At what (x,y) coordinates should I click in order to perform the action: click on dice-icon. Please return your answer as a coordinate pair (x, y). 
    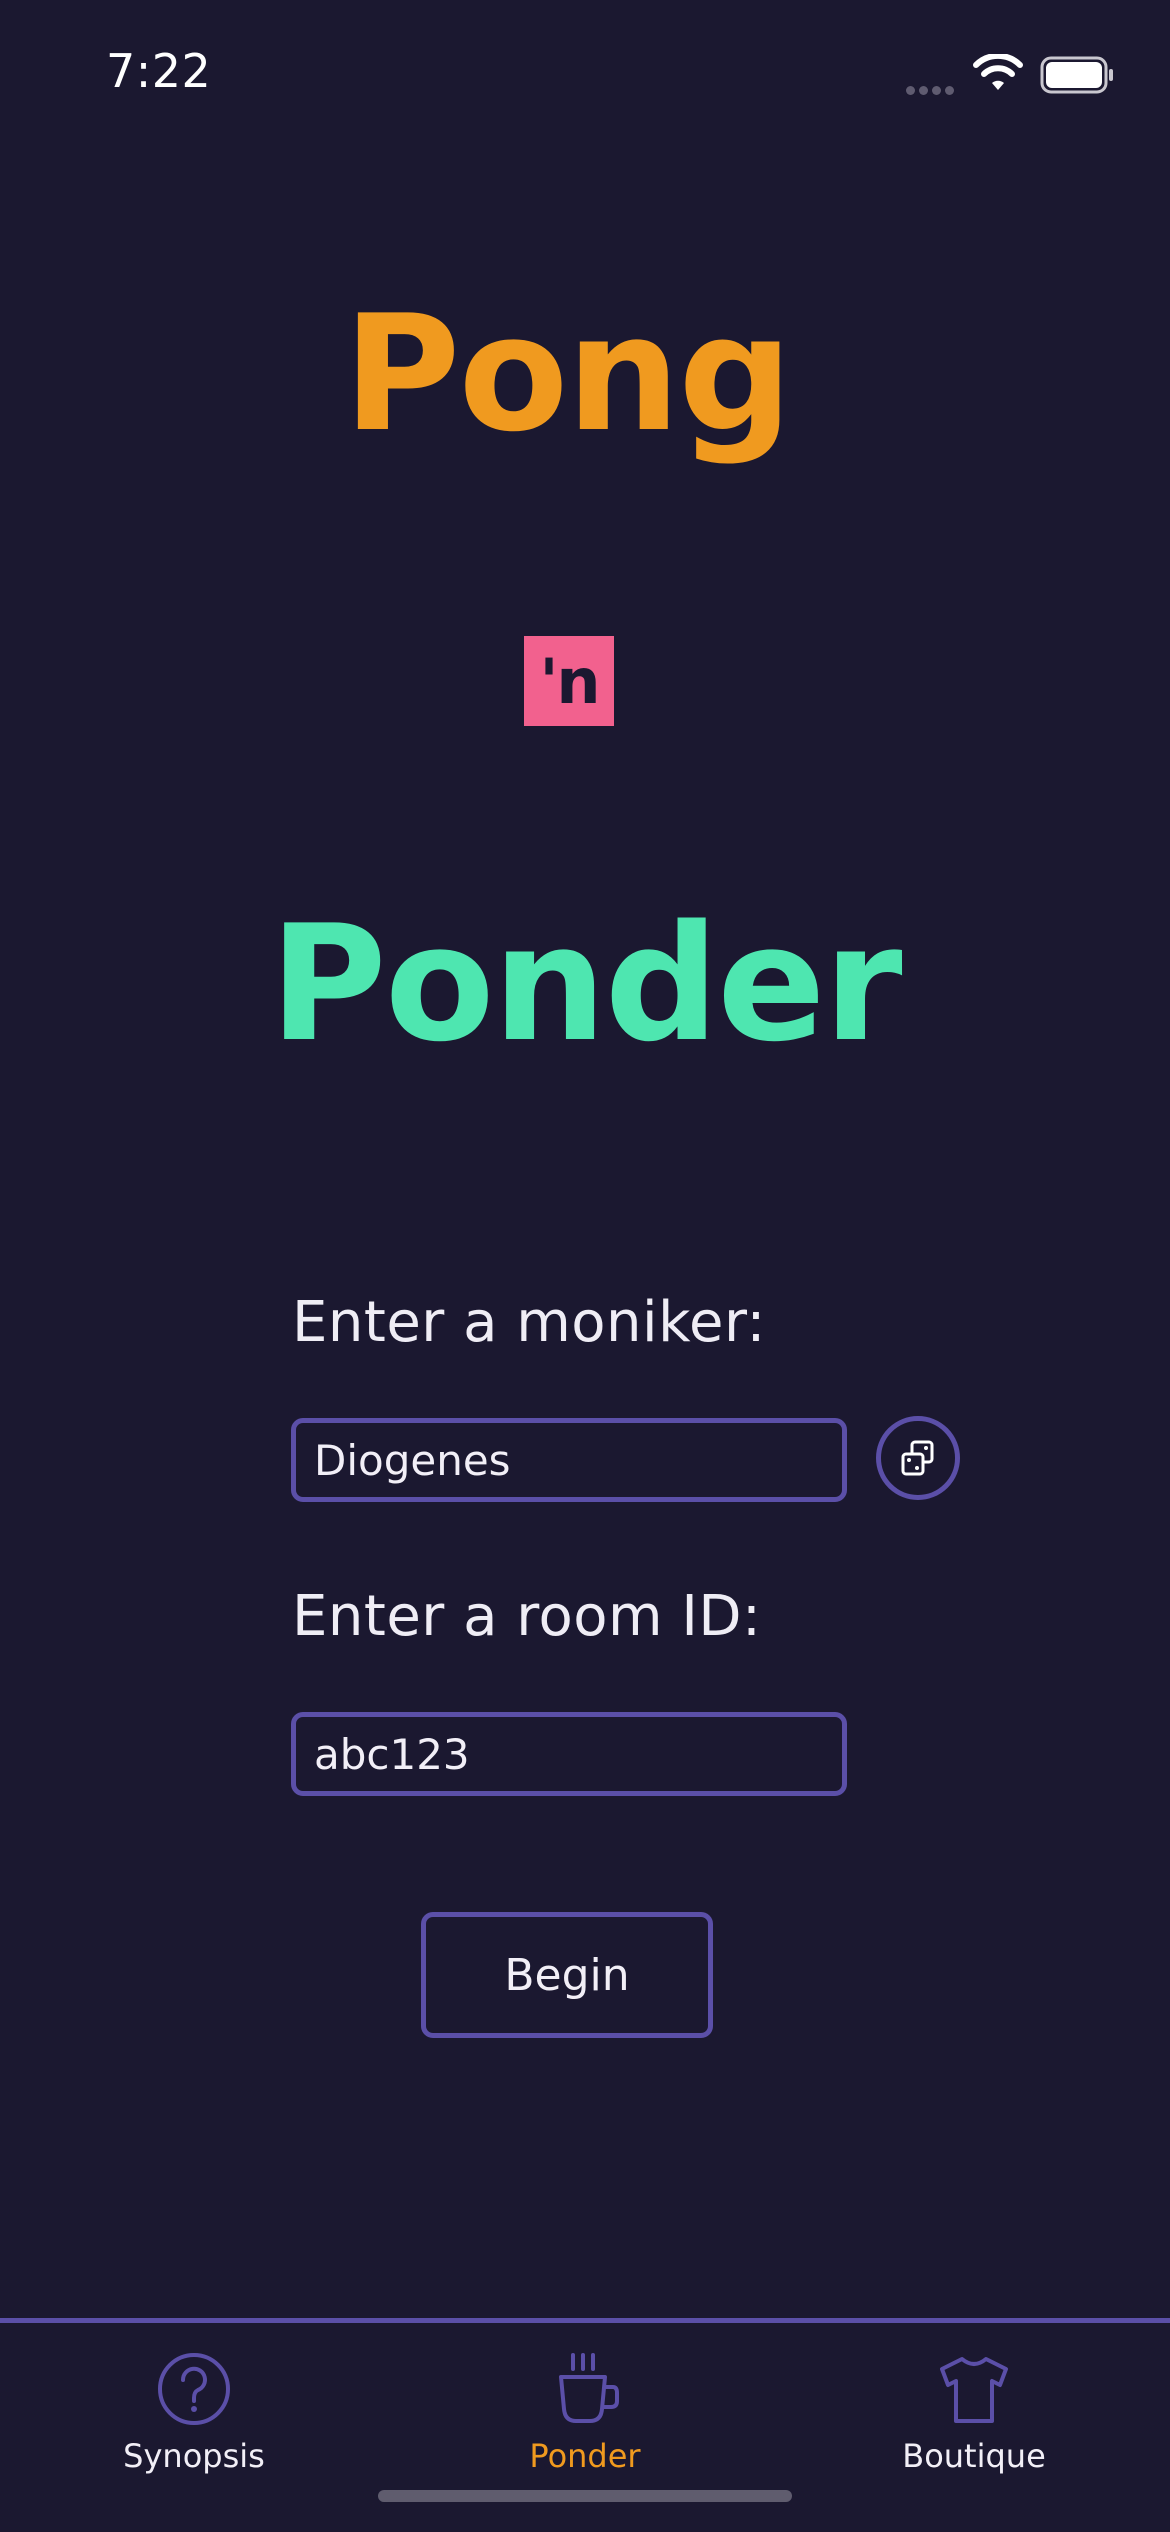
    Looking at the image, I should click on (917, 1458).